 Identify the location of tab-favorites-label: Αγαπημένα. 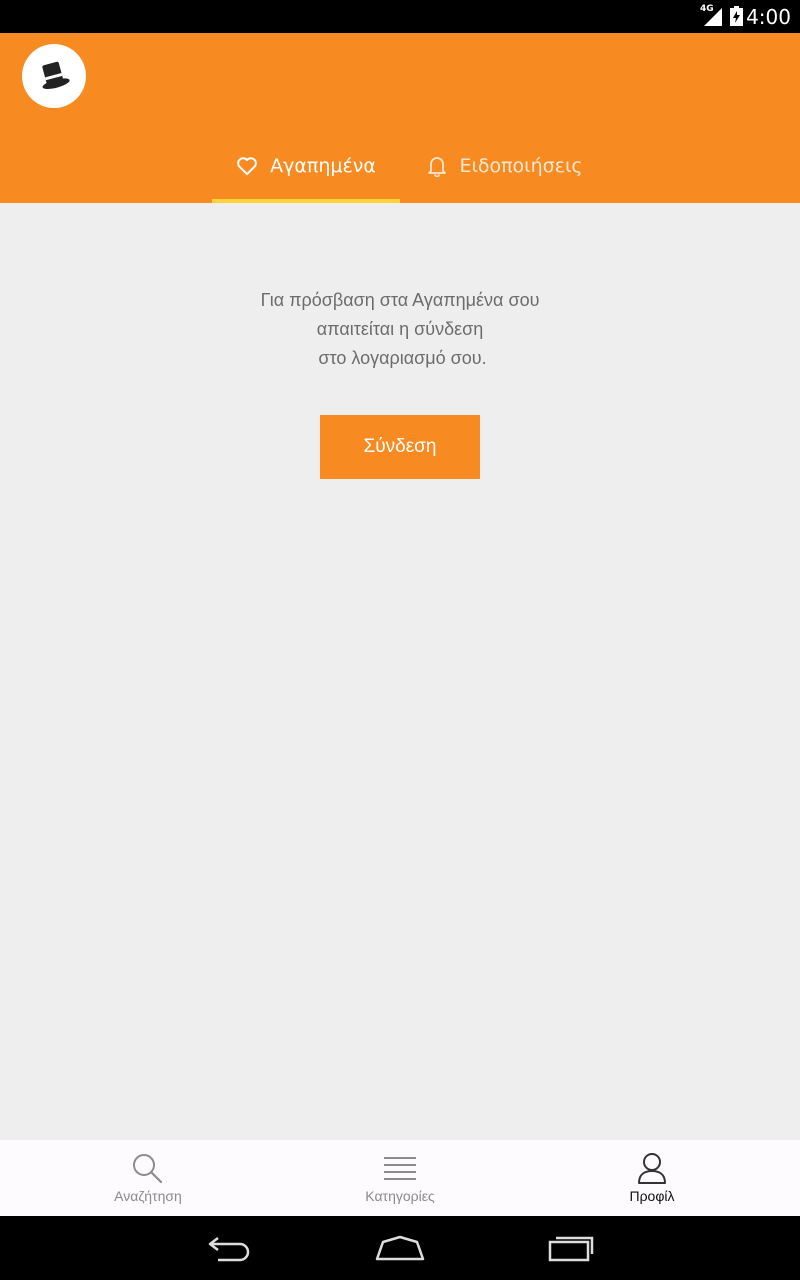
(323, 165).